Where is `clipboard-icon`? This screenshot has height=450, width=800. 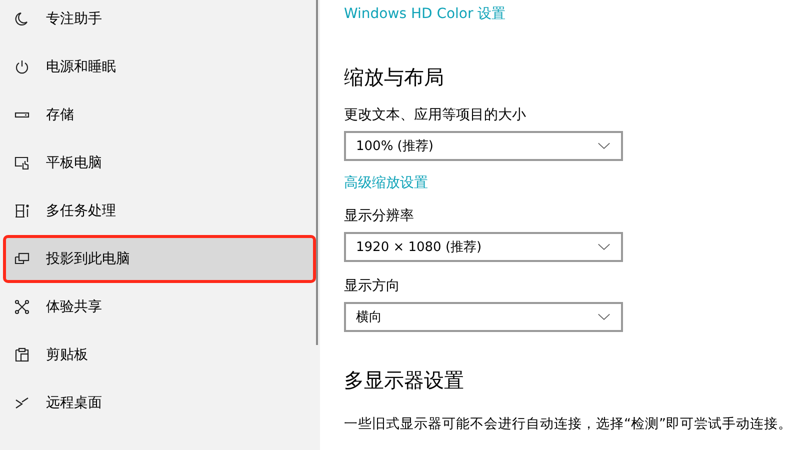 clipboard-icon is located at coordinates (22, 355).